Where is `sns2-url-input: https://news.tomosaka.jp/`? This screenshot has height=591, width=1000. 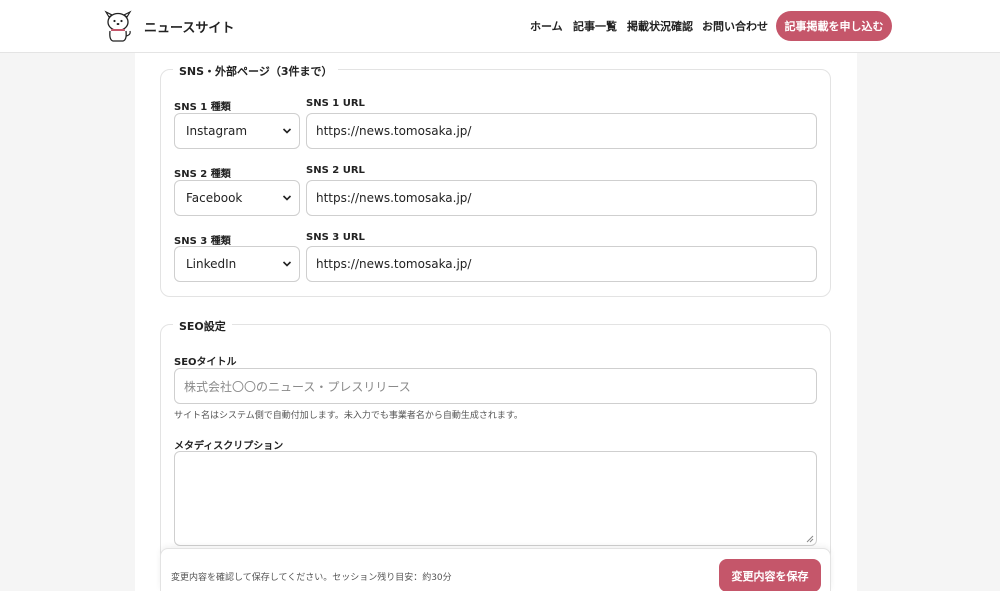 sns2-url-input: https://news.tomosaka.jp/ is located at coordinates (561, 198).